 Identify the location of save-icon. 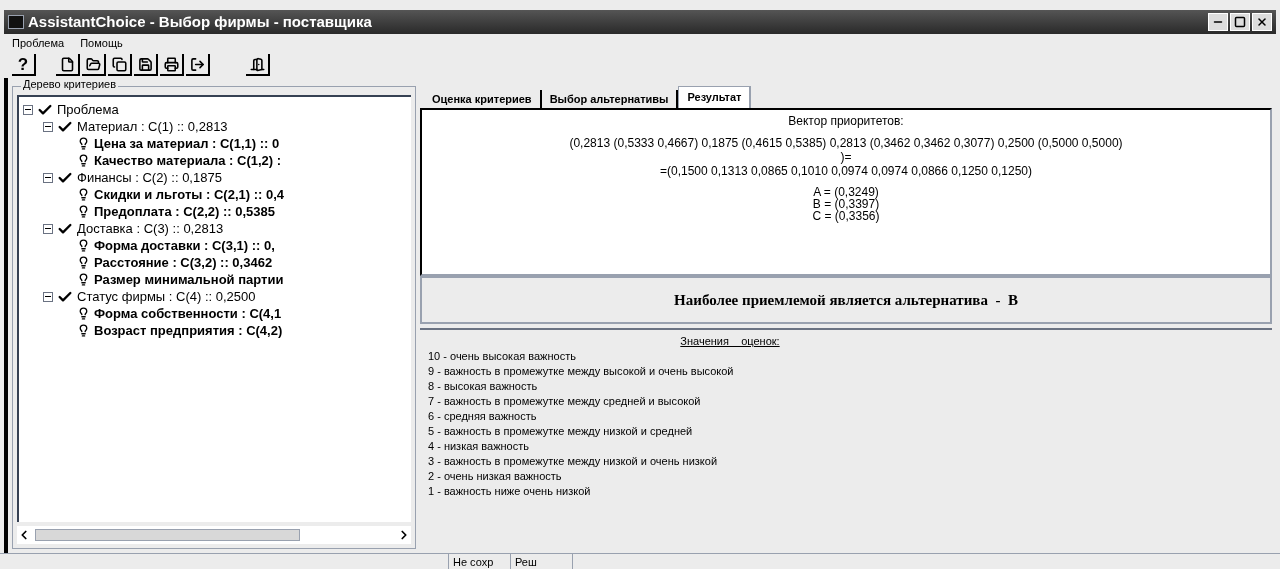
(145, 64).